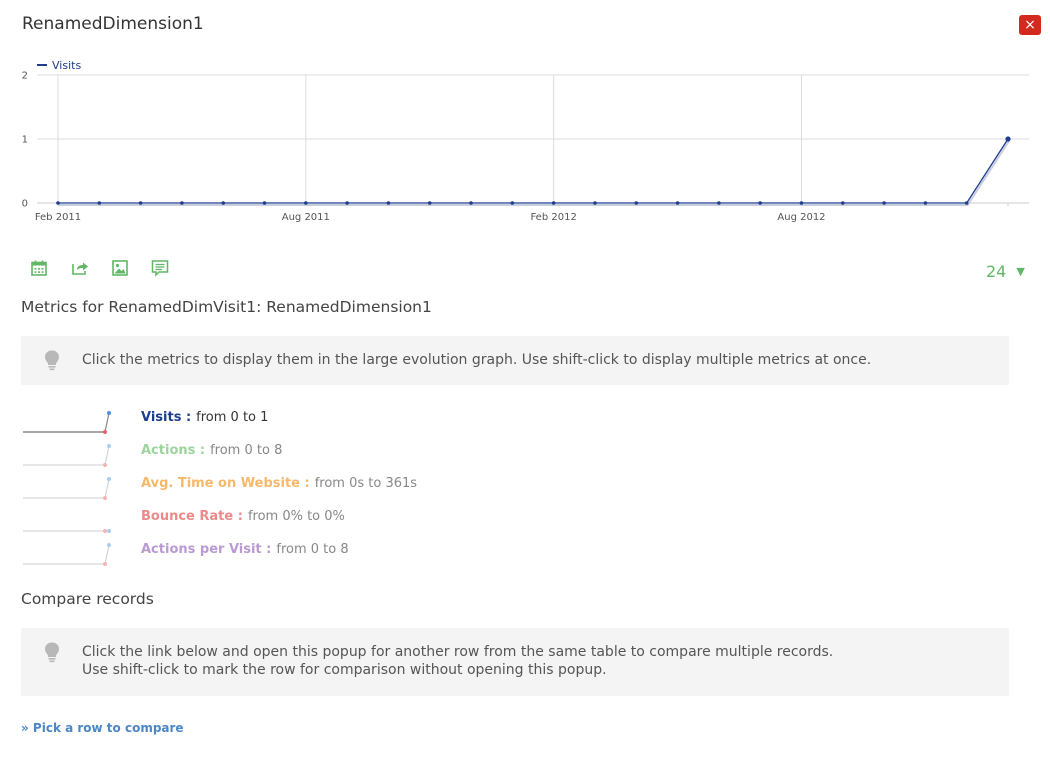  What do you see at coordinates (25, 76) in the screenshot?
I see `y-tick-label: 2` at bounding box center [25, 76].